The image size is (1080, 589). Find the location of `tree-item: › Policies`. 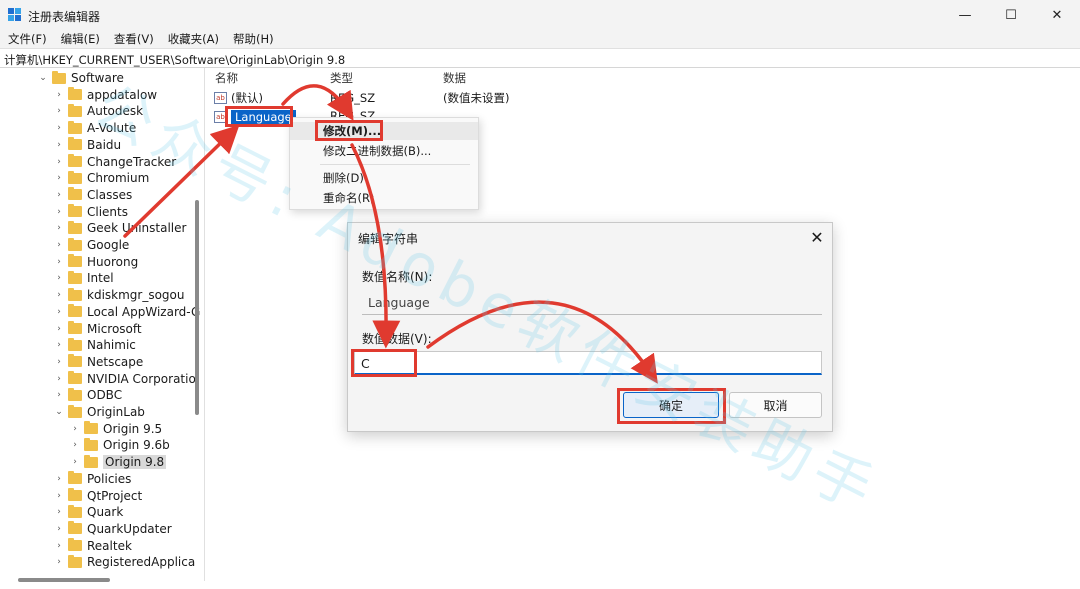

tree-item: › Policies is located at coordinates (92, 479).